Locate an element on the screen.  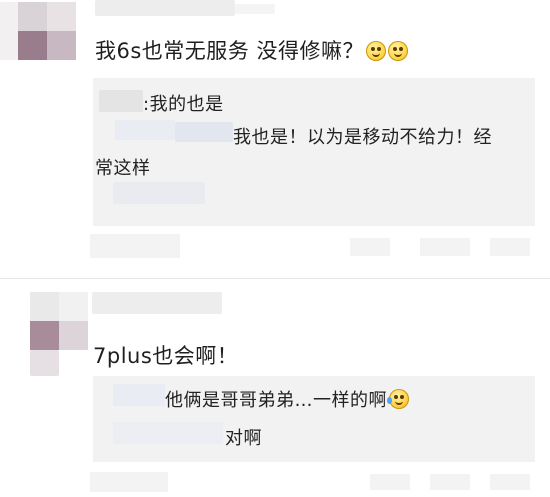
laugh-cry-icon is located at coordinates (398, 399).